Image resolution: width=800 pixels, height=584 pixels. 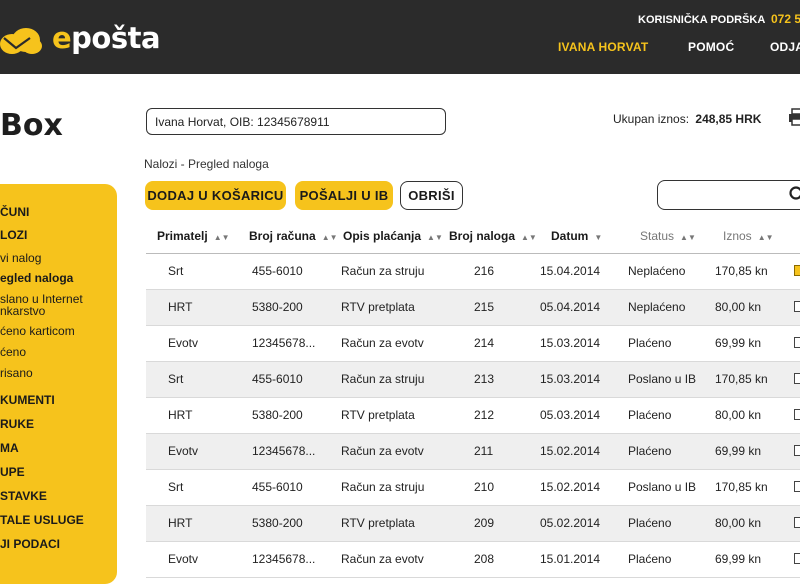 What do you see at coordinates (13, 352) in the screenshot?
I see `sidebar-item-placeno: ćeno` at bounding box center [13, 352].